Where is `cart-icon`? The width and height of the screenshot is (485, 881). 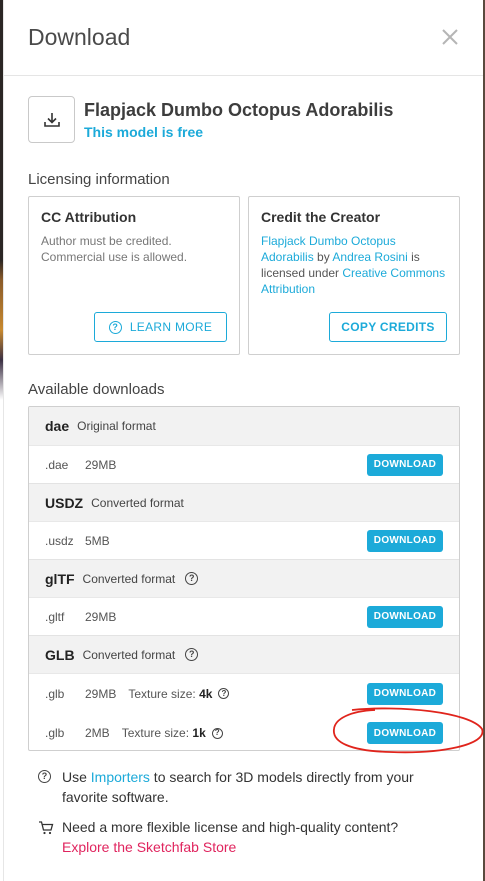 cart-icon is located at coordinates (46, 830).